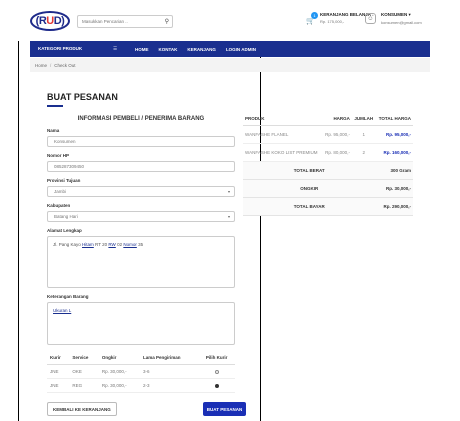 The width and height of the screenshot is (460, 421). What do you see at coordinates (224, 409) in the screenshot?
I see `create-order-button: BUAT PESANAN` at bounding box center [224, 409].